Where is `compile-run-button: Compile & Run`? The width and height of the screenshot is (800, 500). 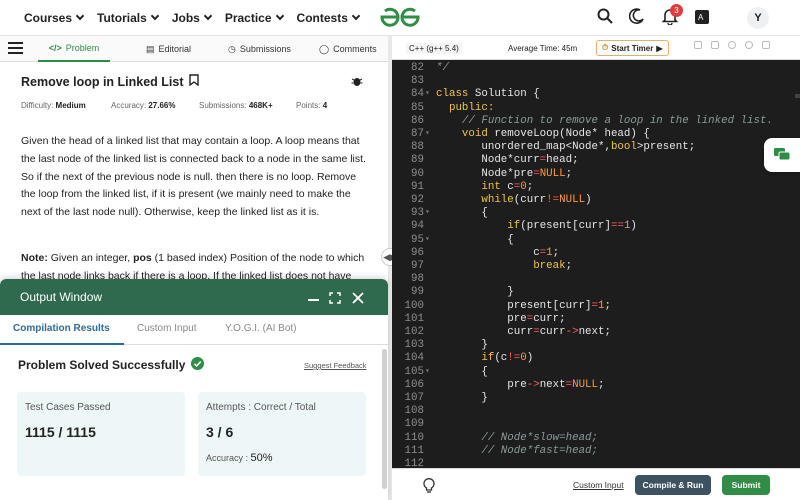
compile-run-button: Compile & Run is located at coordinates (673, 485).